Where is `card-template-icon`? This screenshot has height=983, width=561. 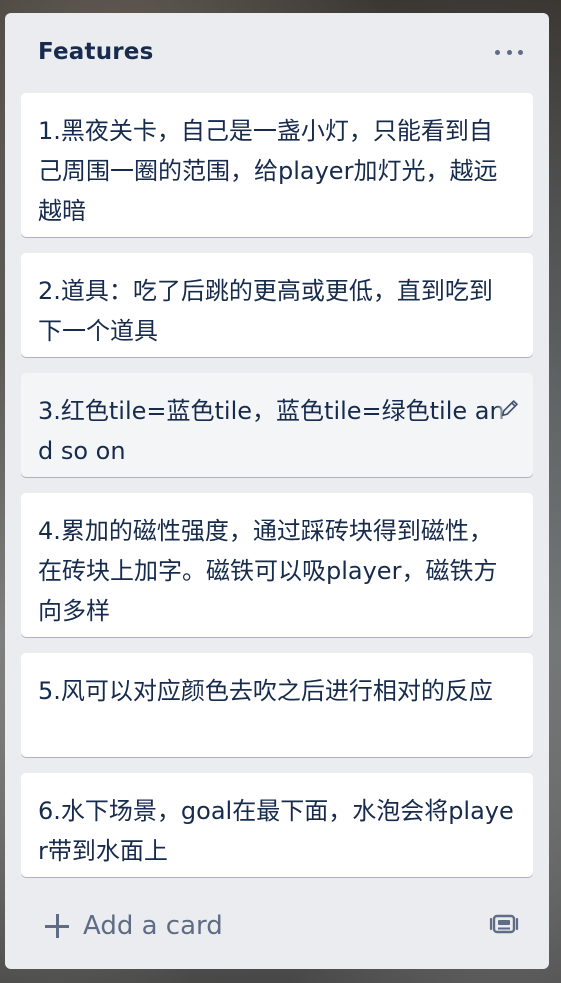 card-template-icon is located at coordinates (504, 924).